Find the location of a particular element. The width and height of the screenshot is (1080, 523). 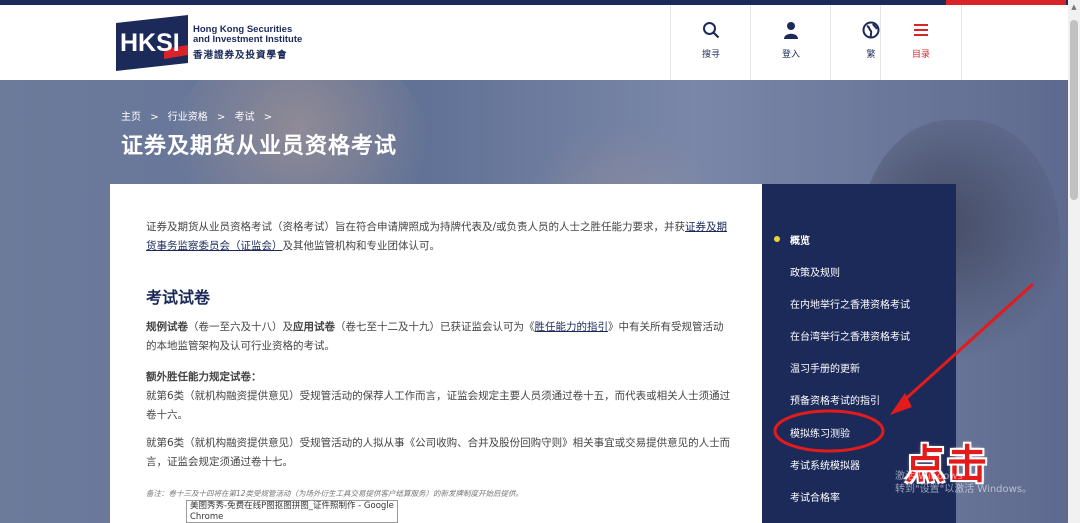

search-icon is located at coordinates (711, 30).